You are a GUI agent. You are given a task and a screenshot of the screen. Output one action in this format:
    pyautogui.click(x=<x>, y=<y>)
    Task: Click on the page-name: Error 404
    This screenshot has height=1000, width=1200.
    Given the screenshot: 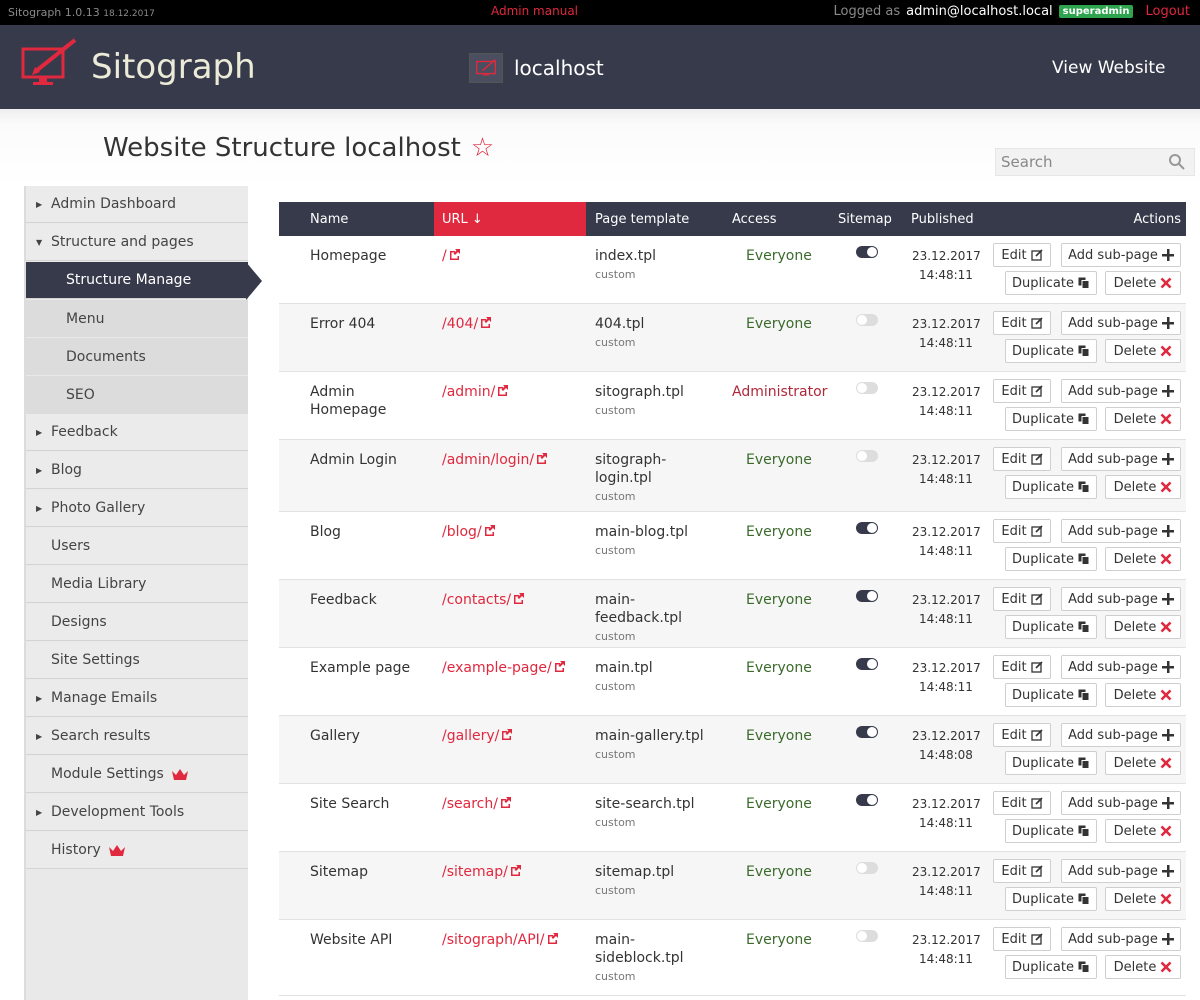 What is the action you would take?
    pyautogui.click(x=365, y=324)
    